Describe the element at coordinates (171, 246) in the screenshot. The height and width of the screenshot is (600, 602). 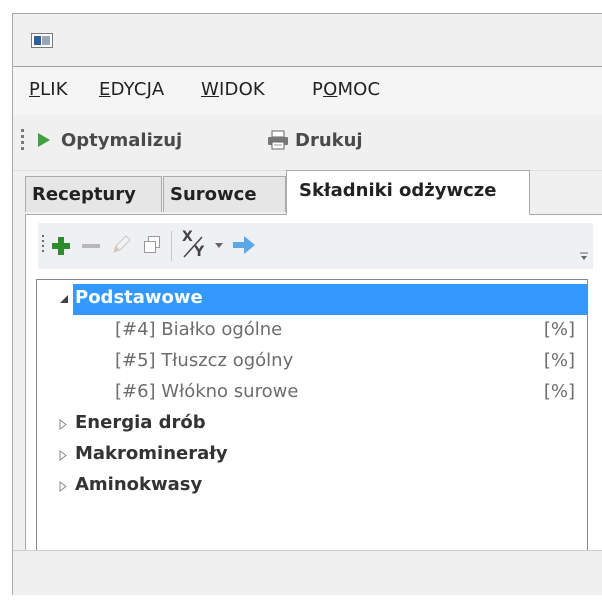
I see `toolbar-separator` at that location.